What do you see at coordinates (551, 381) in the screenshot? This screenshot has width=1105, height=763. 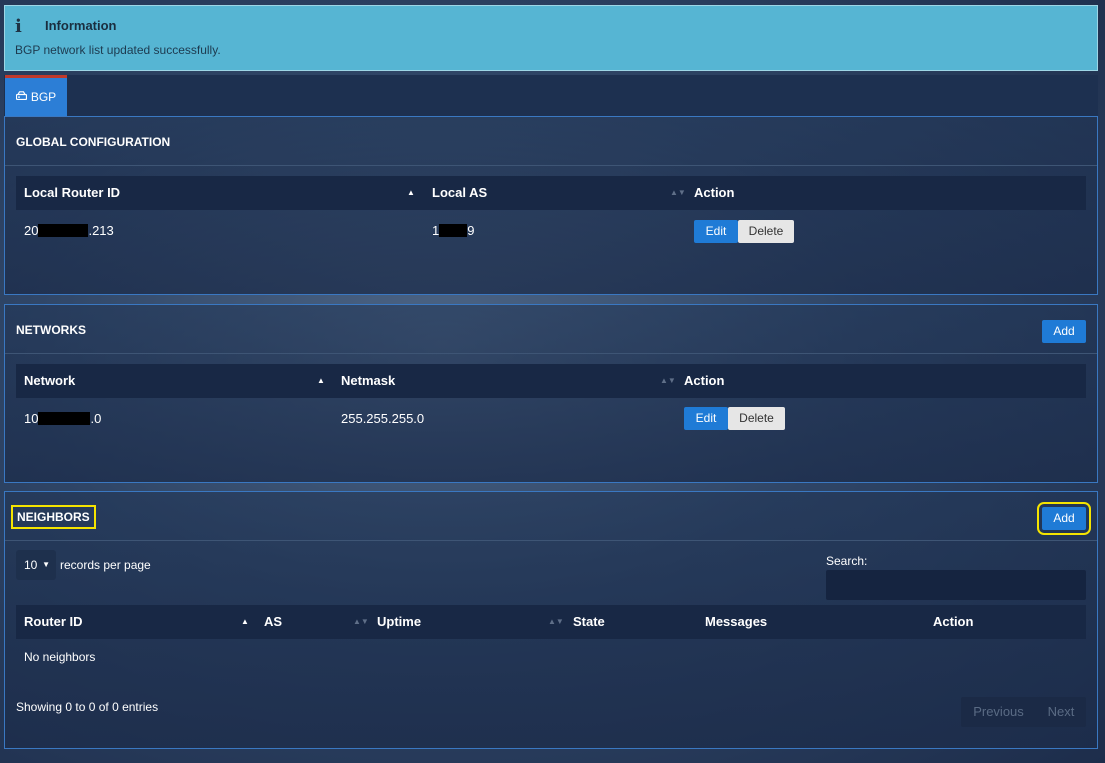 I see `table-header: Network ▲ Netmask ▲▼ Action` at bounding box center [551, 381].